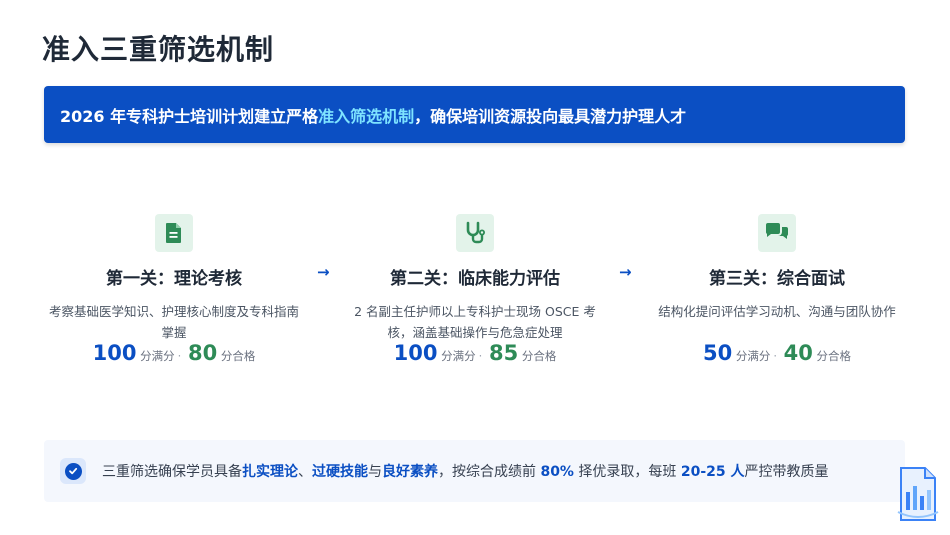 The image size is (950, 535). Describe the element at coordinates (158, 49) in the screenshot. I see `page-title: 准入三重筛选机制` at that location.